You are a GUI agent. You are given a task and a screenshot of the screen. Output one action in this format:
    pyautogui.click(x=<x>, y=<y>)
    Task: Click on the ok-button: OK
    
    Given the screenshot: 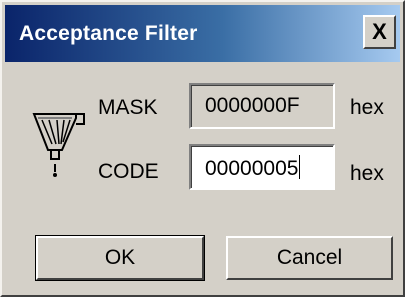 What is the action you would take?
    pyautogui.click(x=120, y=258)
    